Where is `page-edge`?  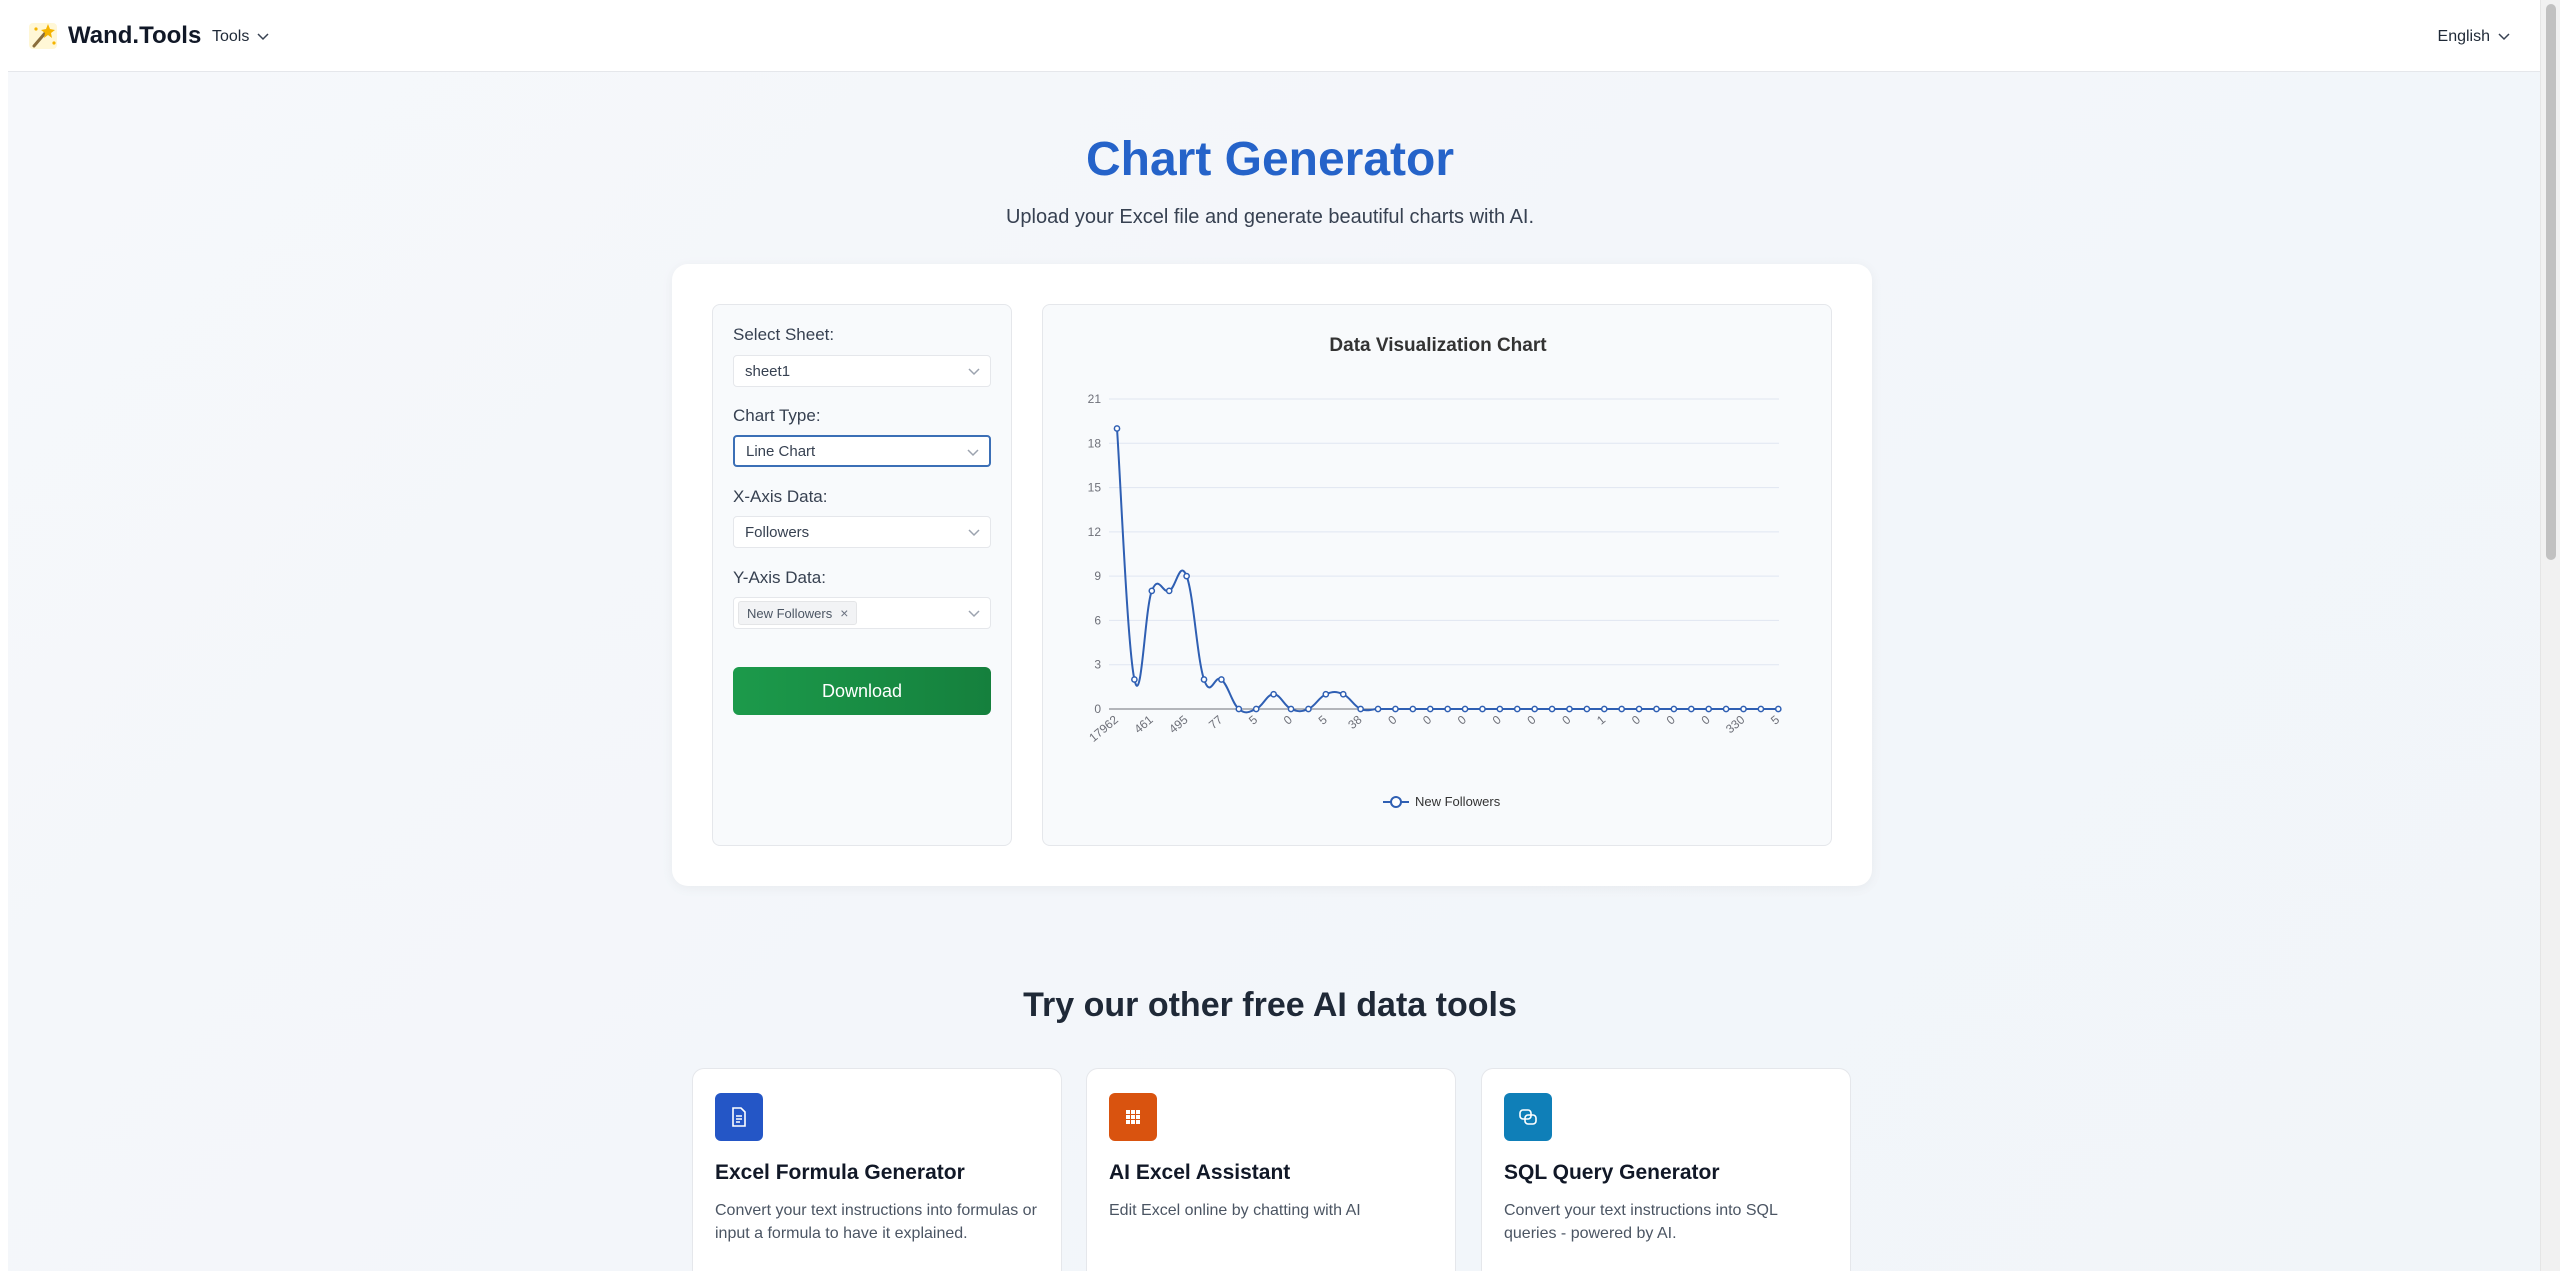 page-edge is located at coordinates (4, 635).